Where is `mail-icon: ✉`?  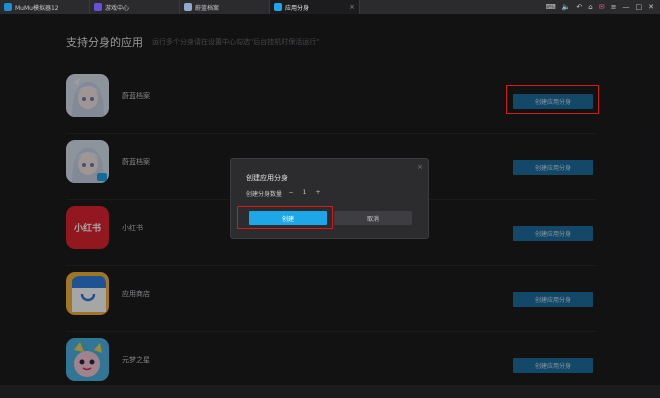 mail-icon: ✉ is located at coordinates (602, 7).